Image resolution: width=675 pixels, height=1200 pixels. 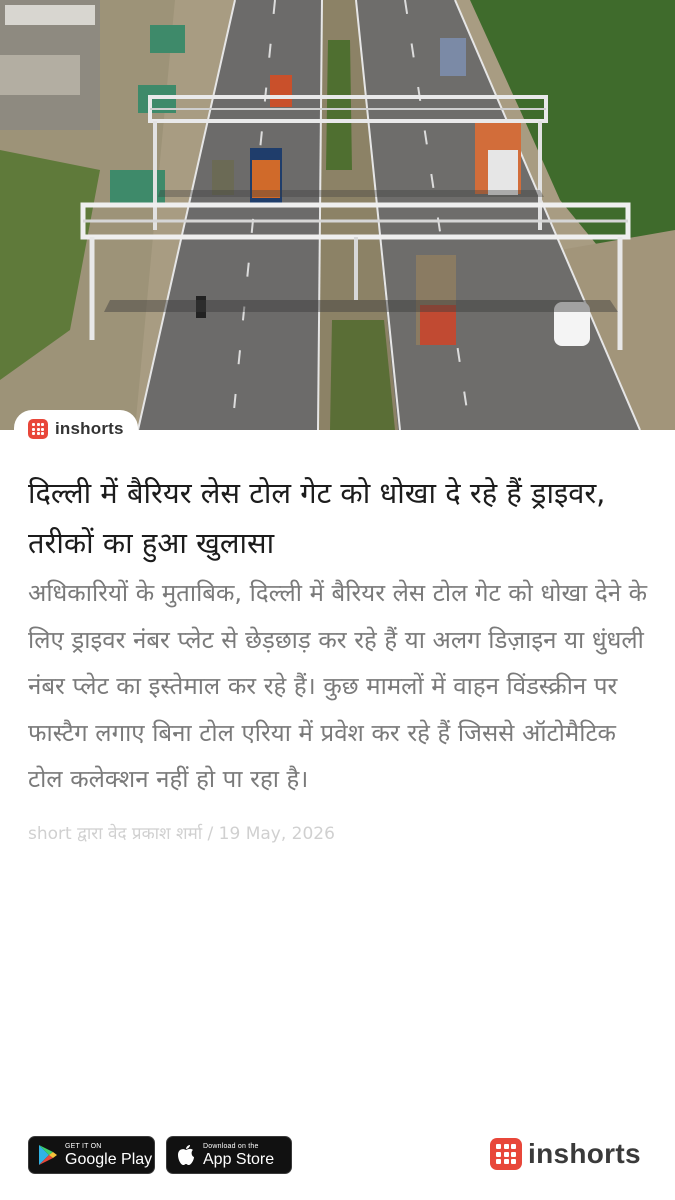 What do you see at coordinates (83, 1146) in the screenshot?
I see `google-play-caption: GET IT ON` at bounding box center [83, 1146].